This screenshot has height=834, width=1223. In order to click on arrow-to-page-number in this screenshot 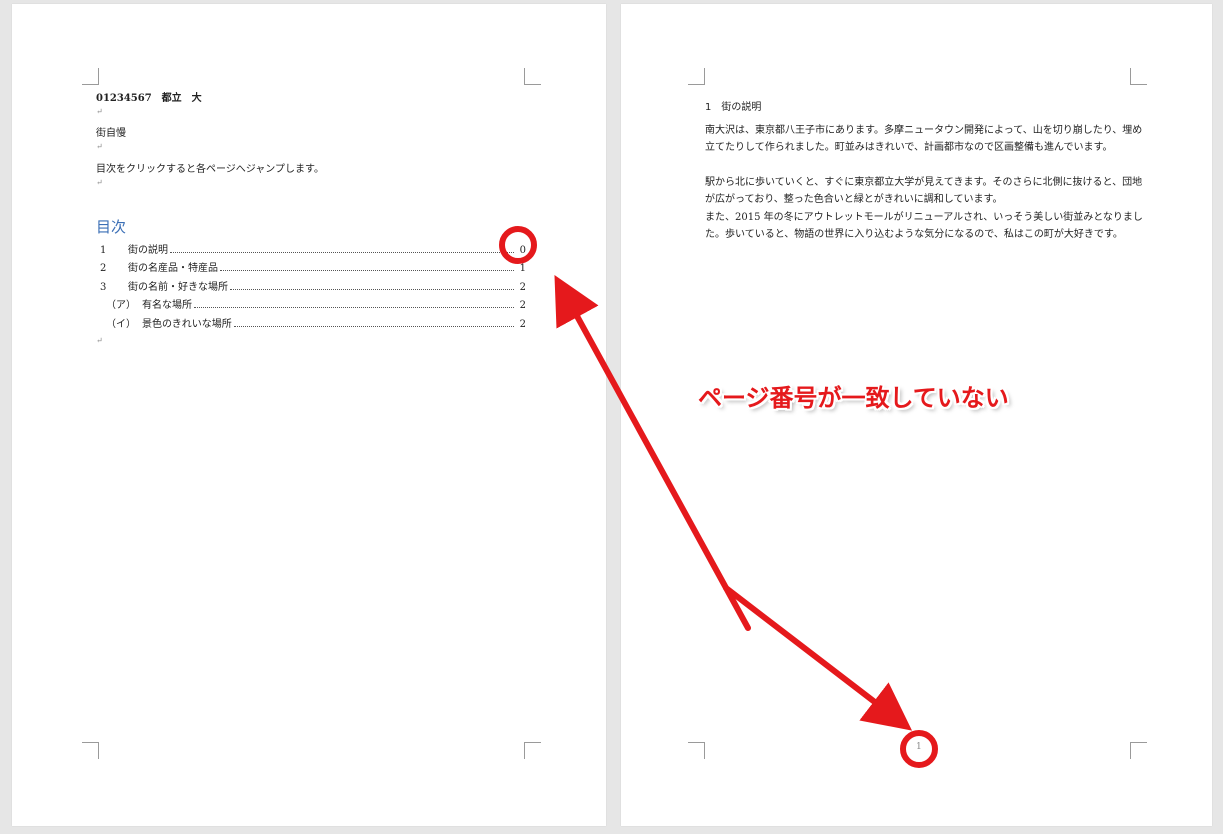, I will do `click(818, 658)`.